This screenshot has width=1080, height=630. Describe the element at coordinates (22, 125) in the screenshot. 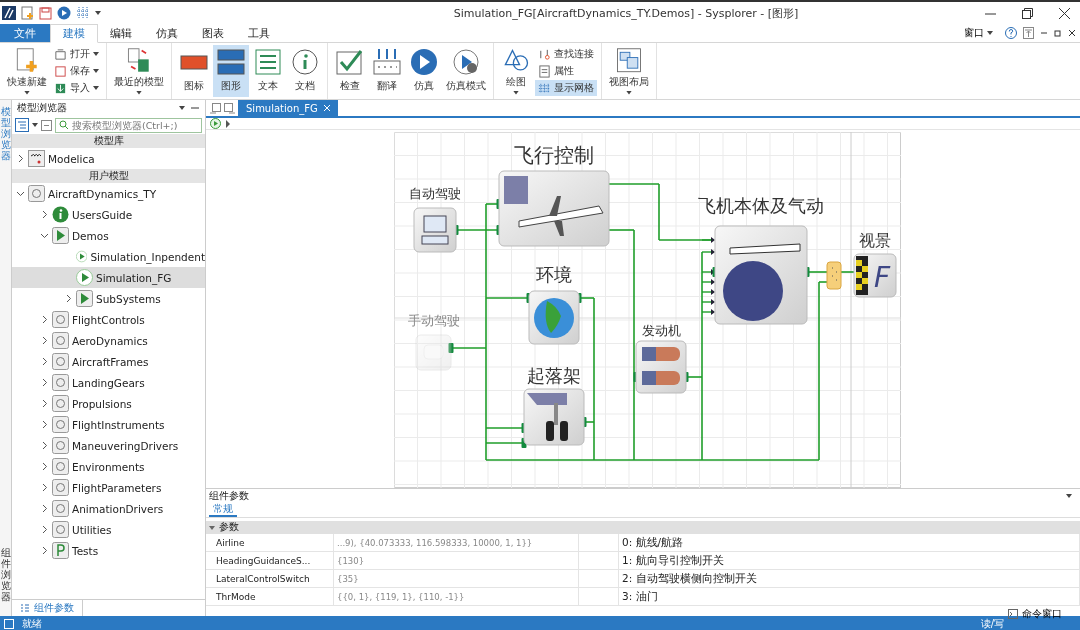

I see `tree-view-icon` at that location.